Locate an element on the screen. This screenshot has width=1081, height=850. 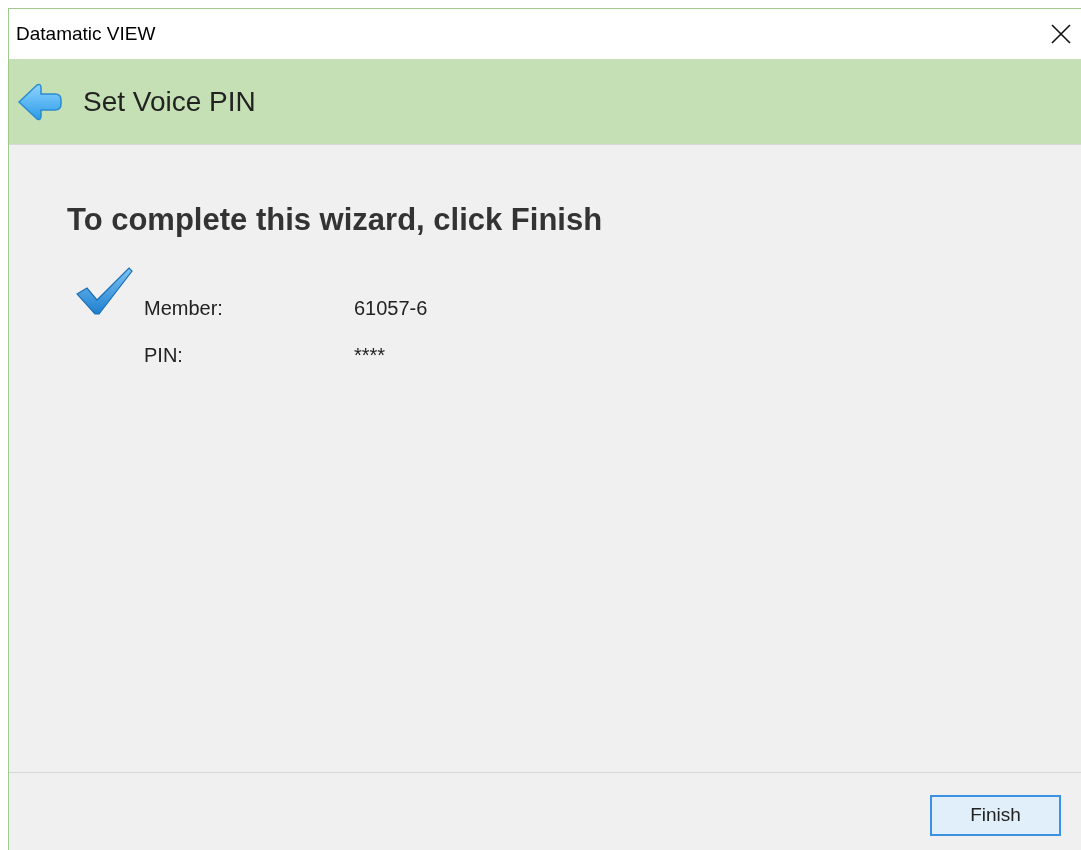
close-icon is located at coordinates (1061, 34).